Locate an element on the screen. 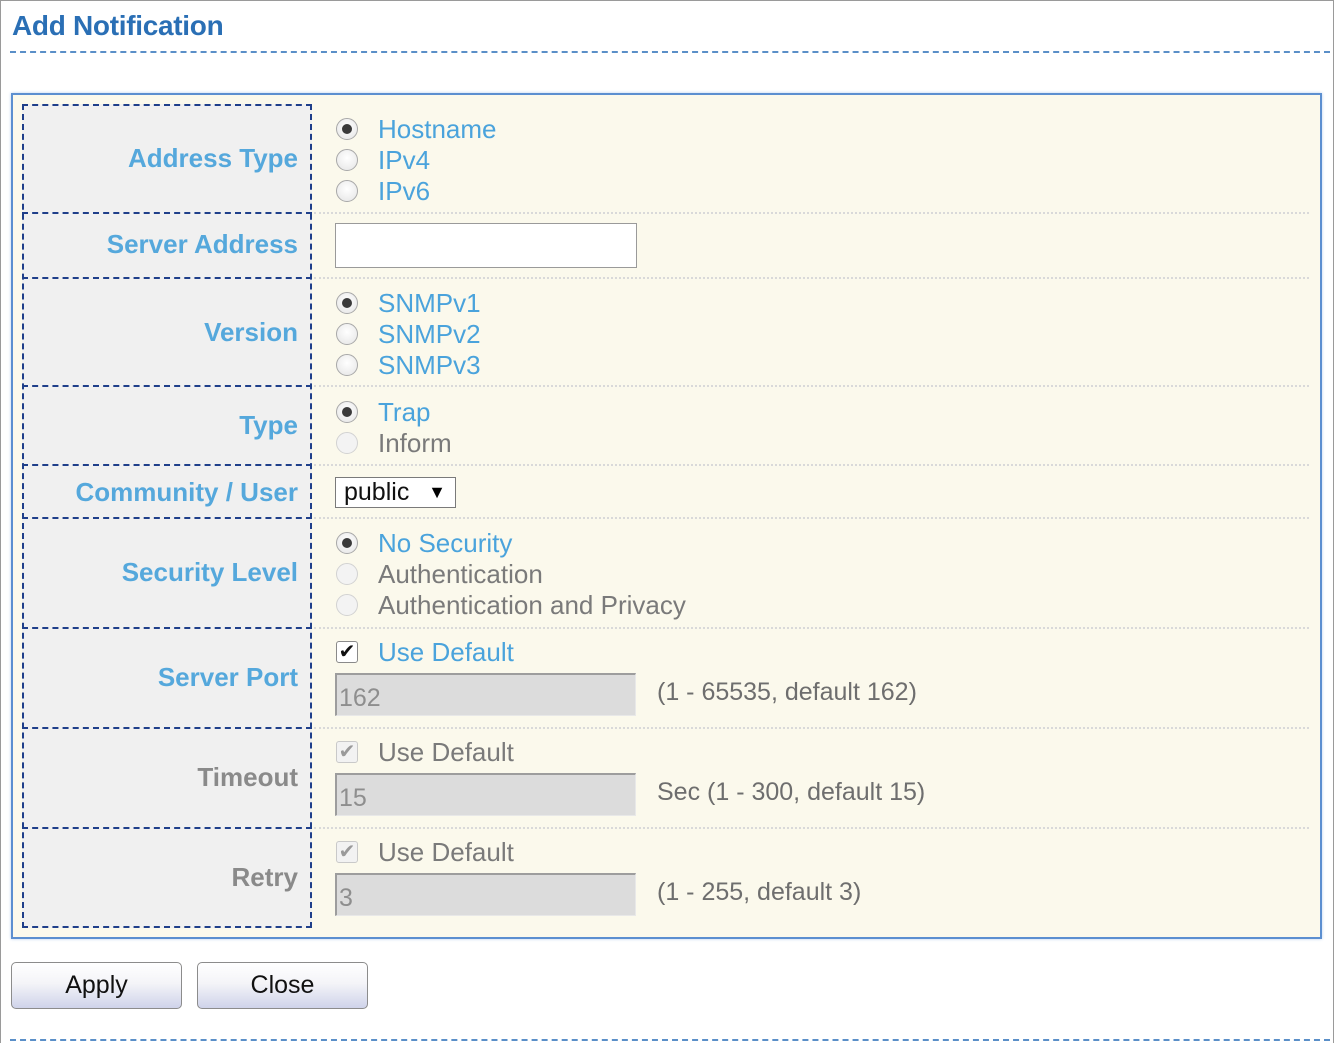 The width and height of the screenshot is (1334, 1043). retry-label: Retry is located at coordinates (264, 877).